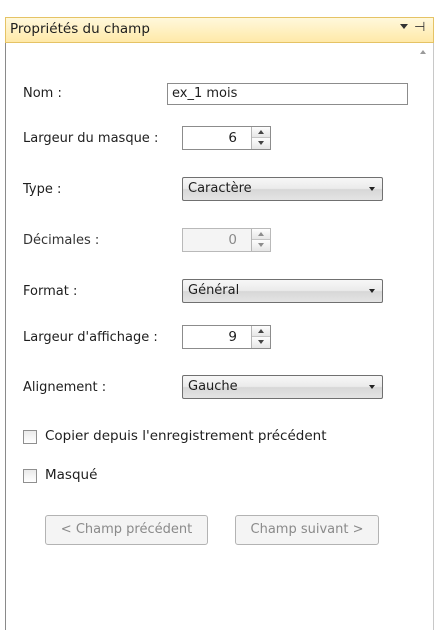 The image size is (434, 630). I want to click on decimales-decrement-button, so click(261, 245).